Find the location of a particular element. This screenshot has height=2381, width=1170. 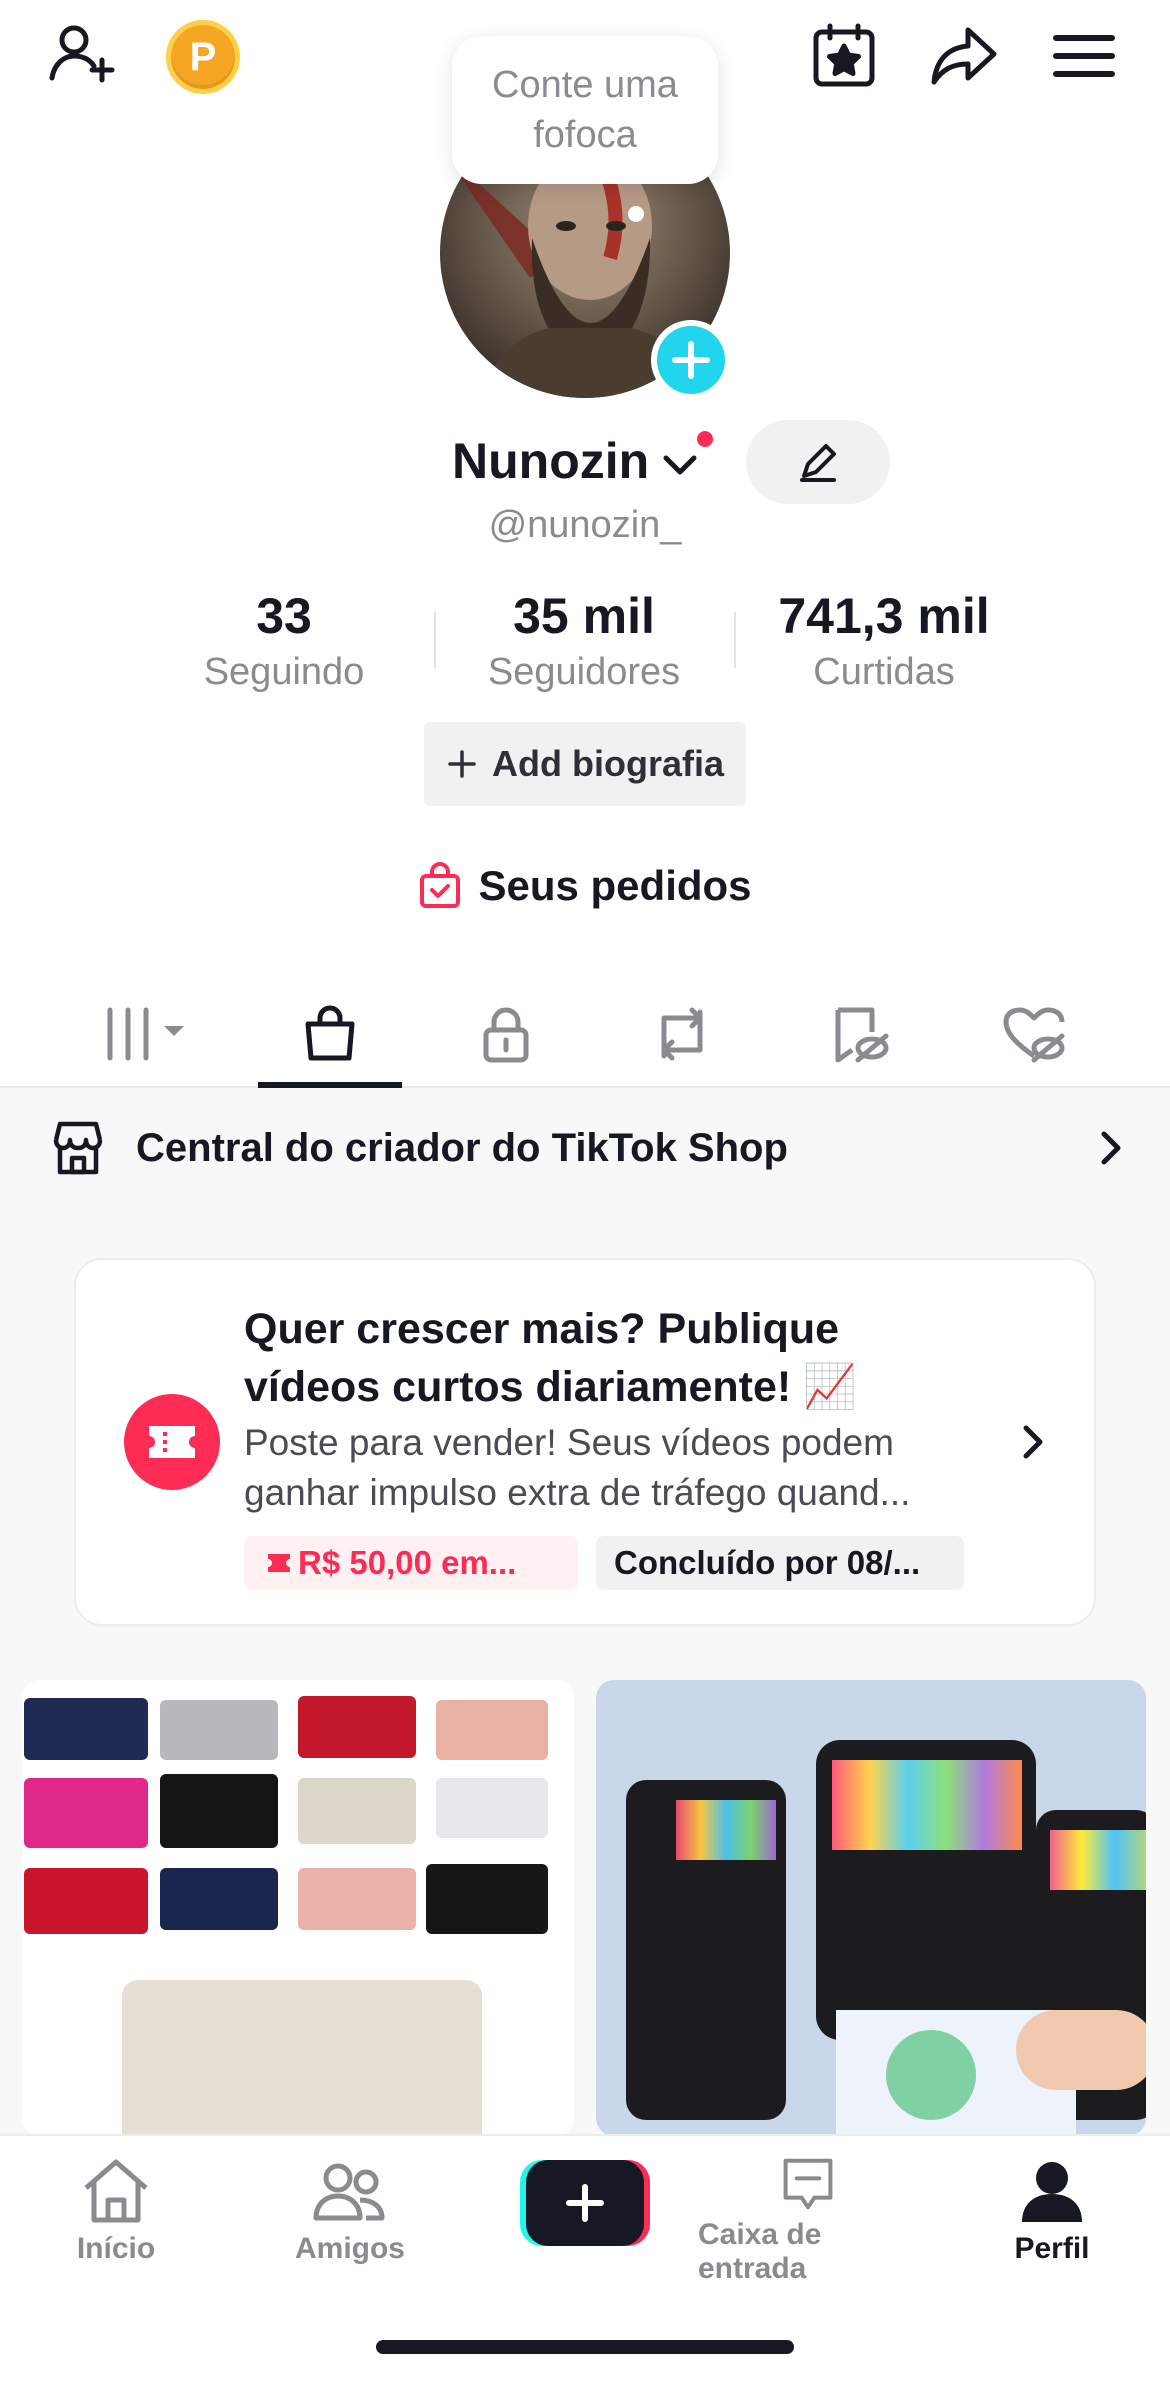

calendar-star-icon is located at coordinates (844, 56).